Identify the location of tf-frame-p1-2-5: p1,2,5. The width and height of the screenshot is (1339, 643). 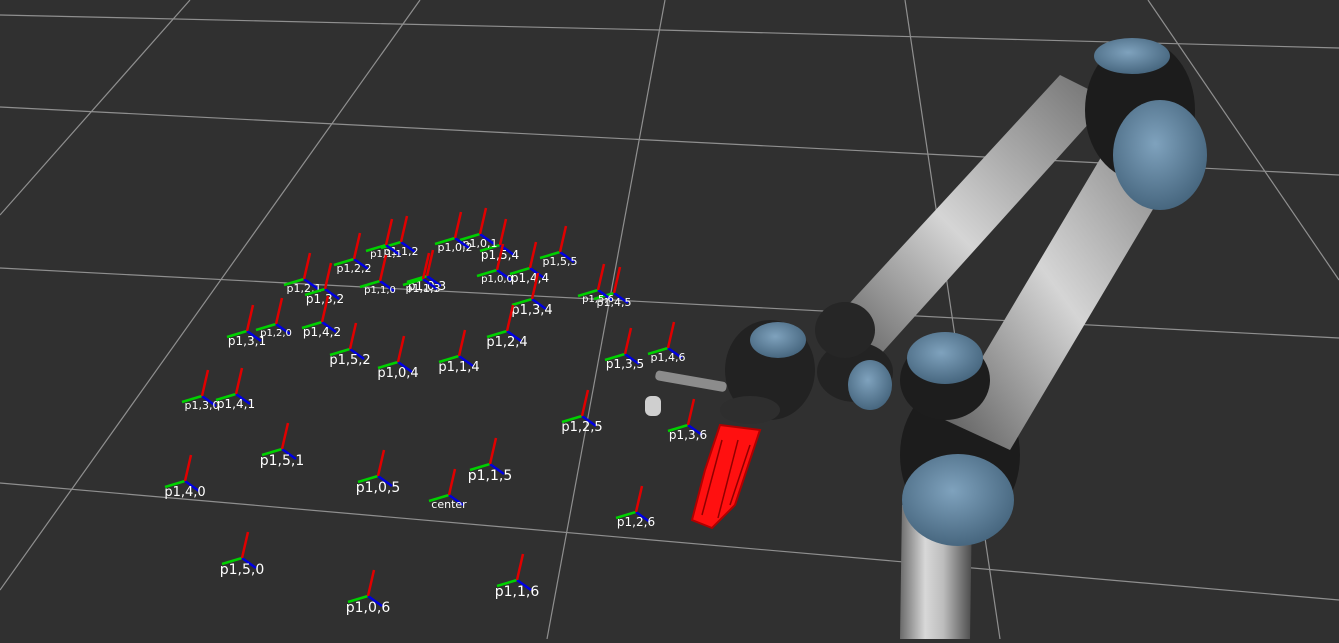
(582, 412).